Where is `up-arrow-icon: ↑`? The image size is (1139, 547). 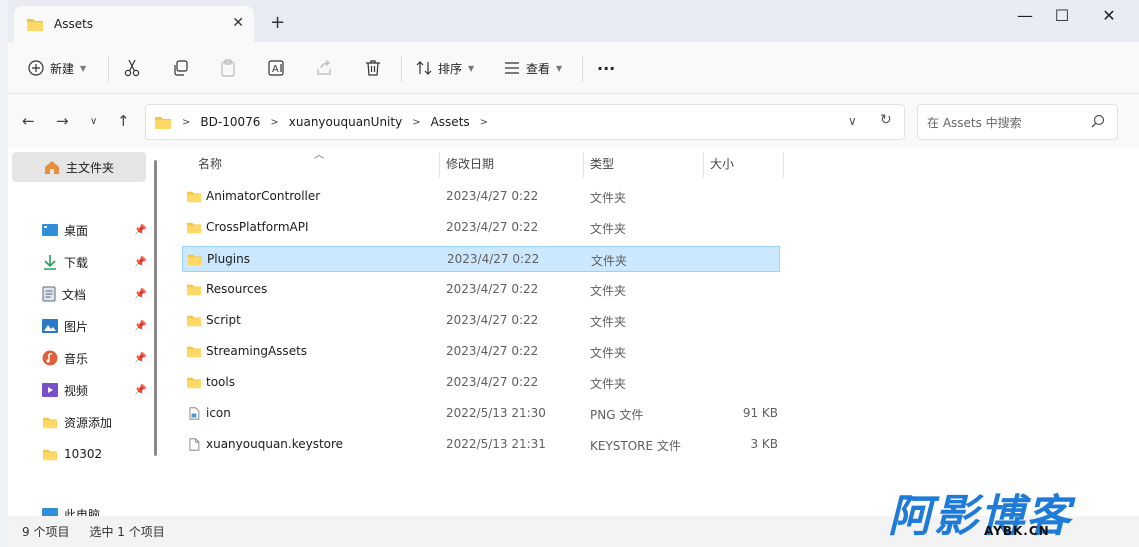 up-arrow-icon: ↑ is located at coordinates (123, 121).